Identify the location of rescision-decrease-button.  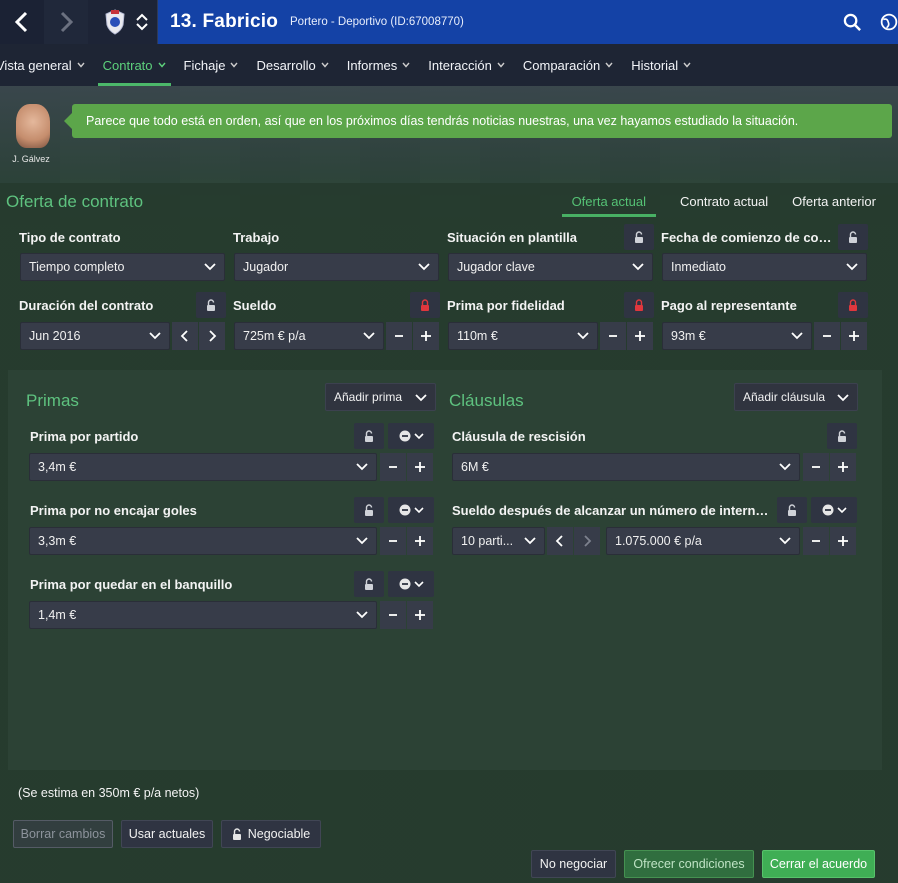
(816, 467).